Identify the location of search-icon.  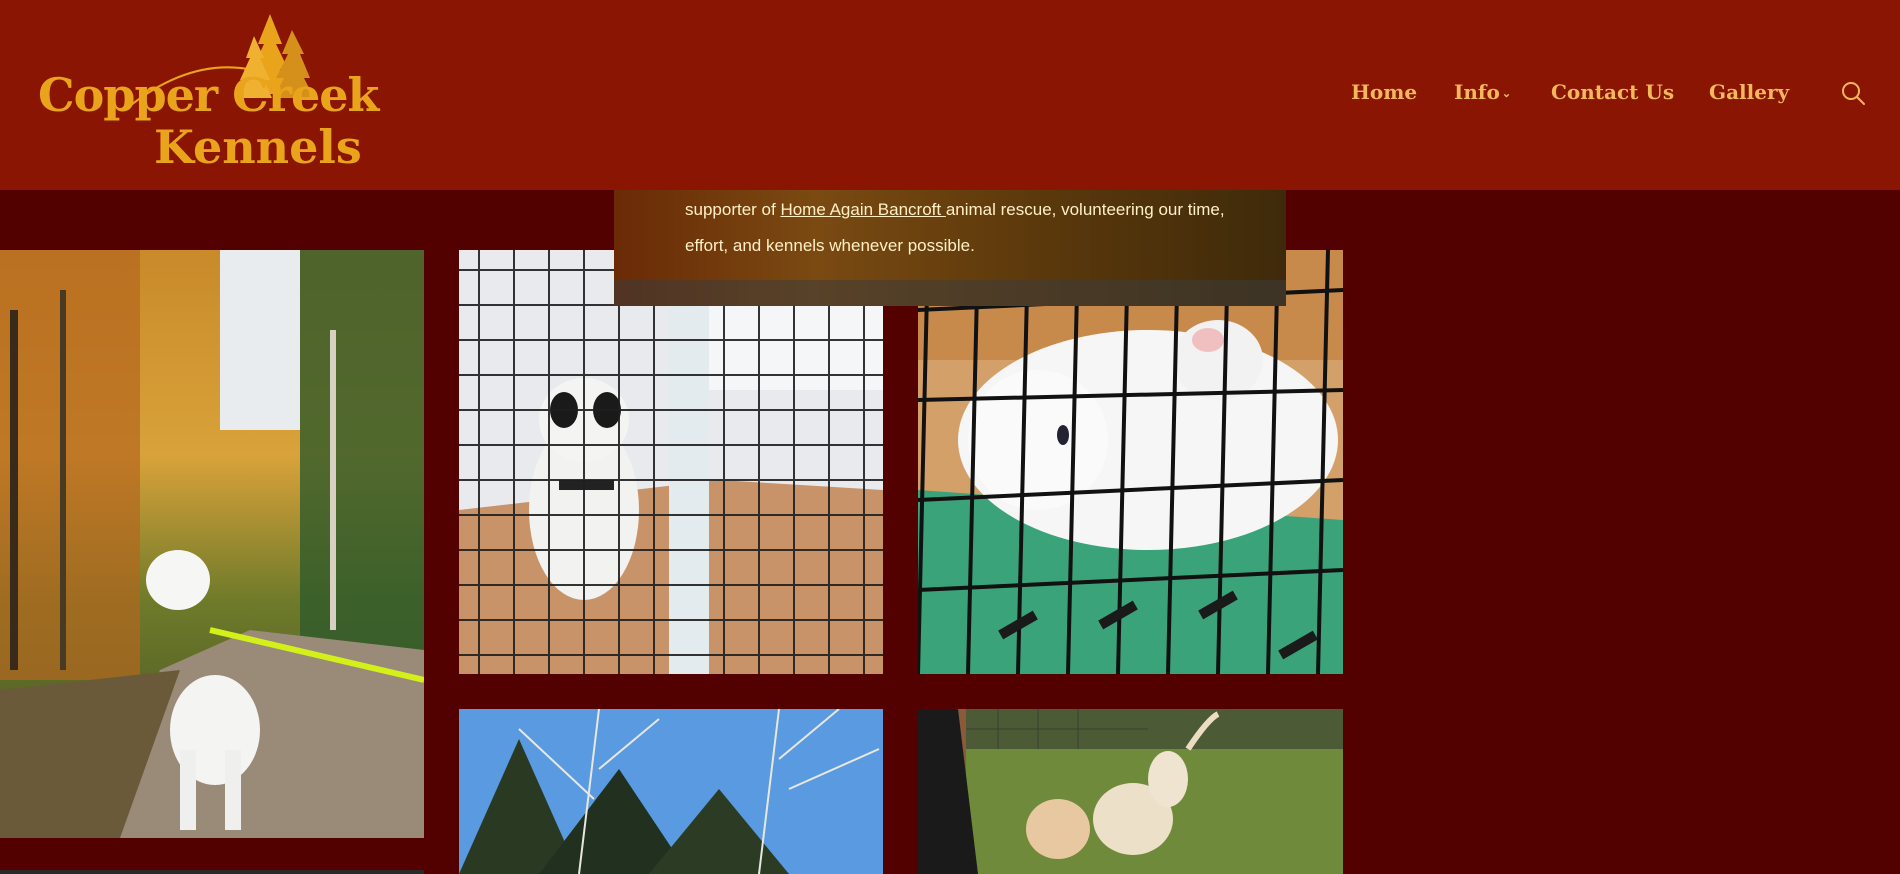
(1853, 93).